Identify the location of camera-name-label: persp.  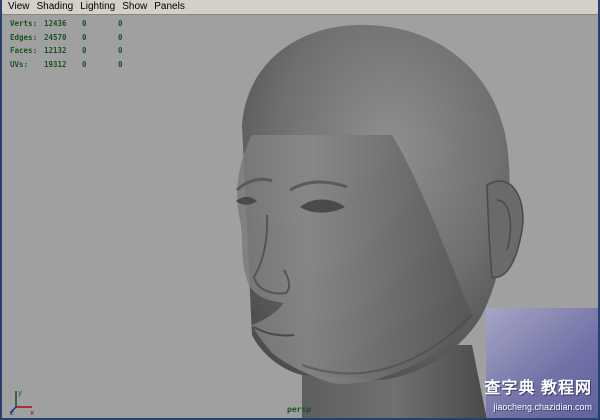
(299, 409).